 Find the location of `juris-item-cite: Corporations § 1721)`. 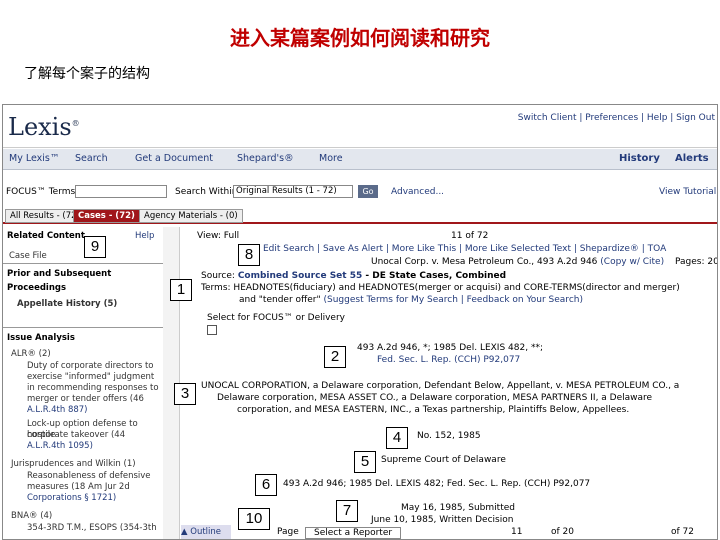

juris-item-cite: Corporations § 1721) is located at coordinates (71, 498).